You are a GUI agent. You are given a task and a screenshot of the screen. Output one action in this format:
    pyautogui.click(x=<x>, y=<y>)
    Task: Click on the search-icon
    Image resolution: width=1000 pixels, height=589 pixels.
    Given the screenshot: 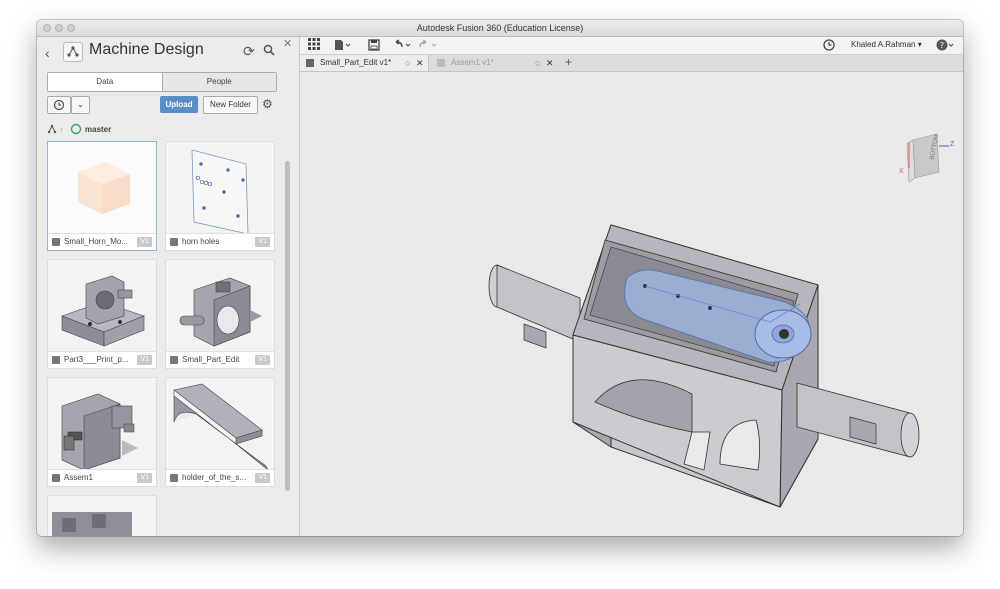 What is the action you would take?
    pyautogui.click(x=269, y=52)
    